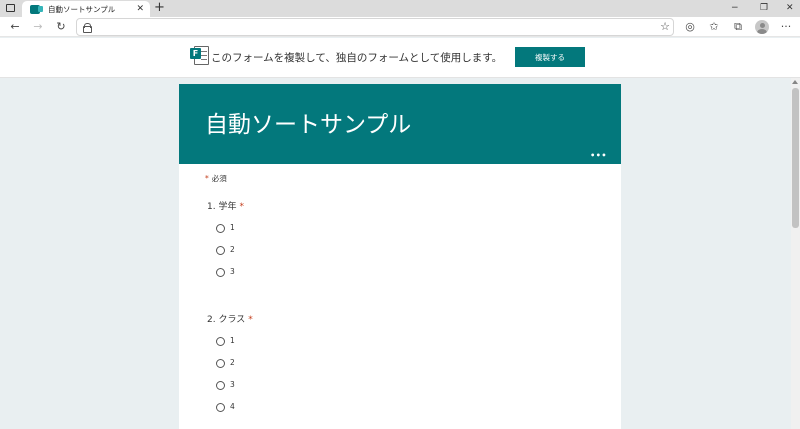 Image resolution: width=800 pixels, height=429 pixels. I want to click on q1-option-3: 3, so click(225, 272).